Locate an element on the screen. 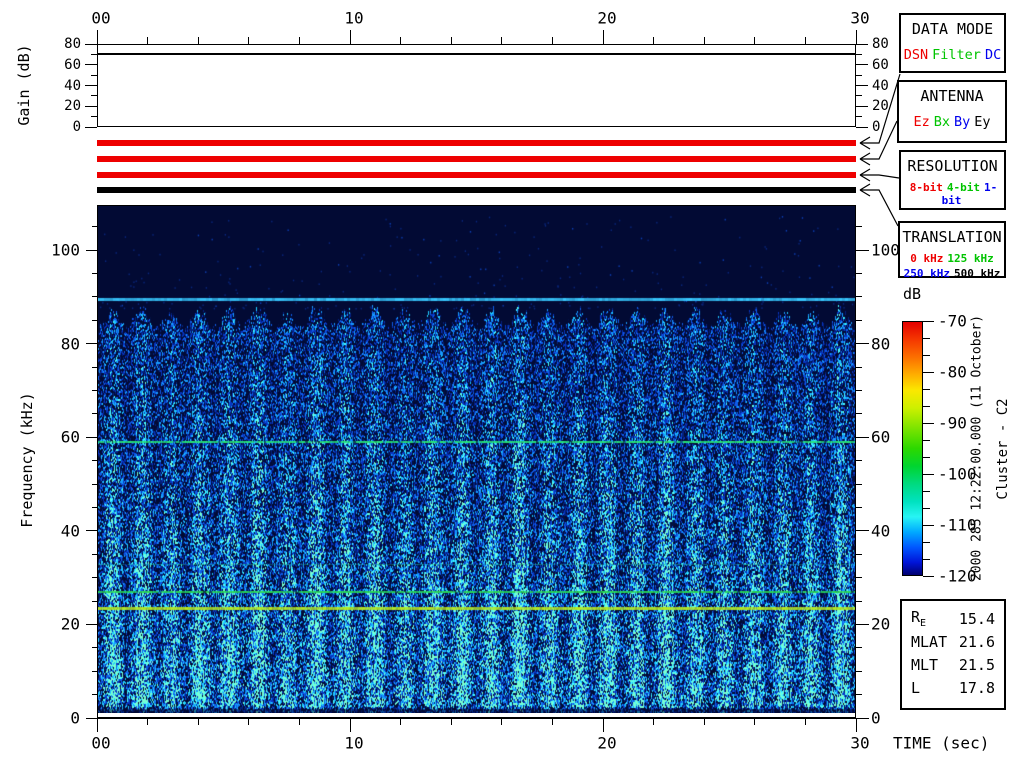 The image size is (1024, 768). mode-option-bx: Bx is located at coordinates (941, 122).